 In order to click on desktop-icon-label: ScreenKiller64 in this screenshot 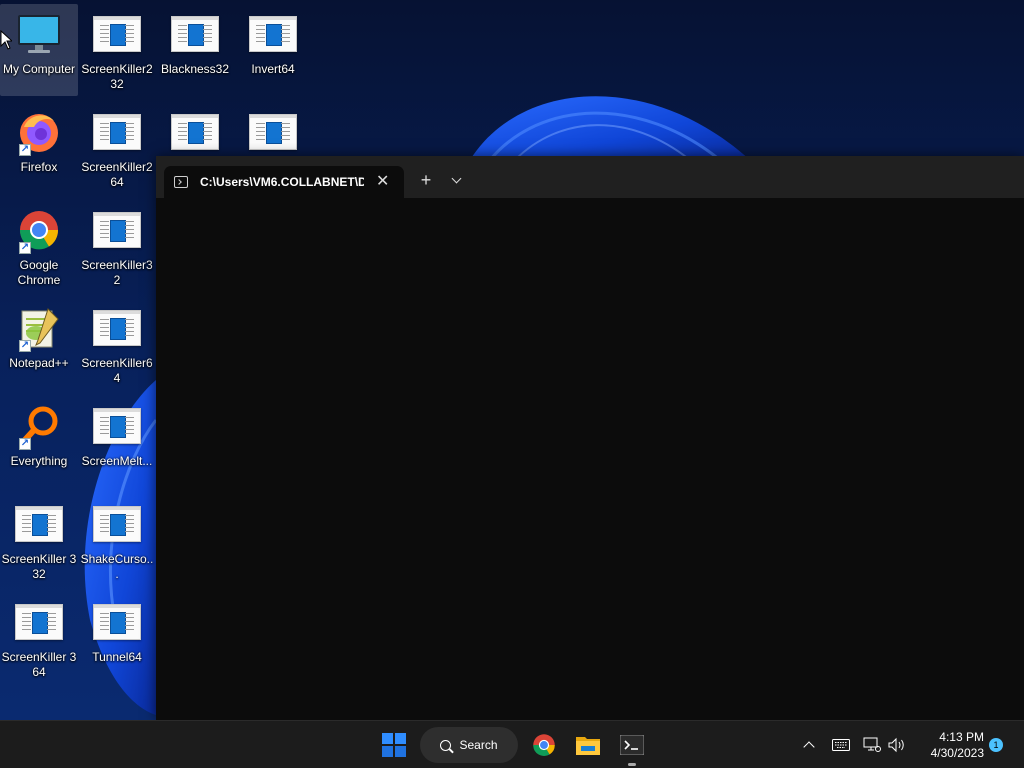, I will do `click(117, 370)`.